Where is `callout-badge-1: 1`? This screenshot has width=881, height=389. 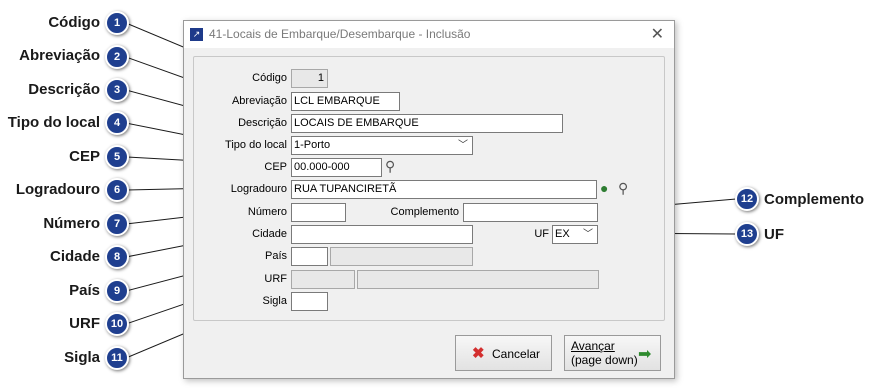
callout-badge-1: 1 is located at coordinates (117, 23).